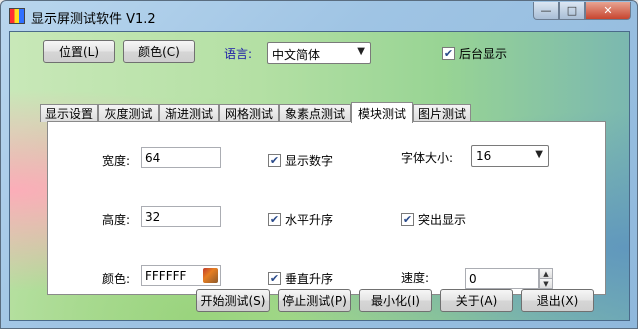  Describe the element at coordinates (309, 161) in the screenshot. I see `show-number-label: 显示数字` at that location.